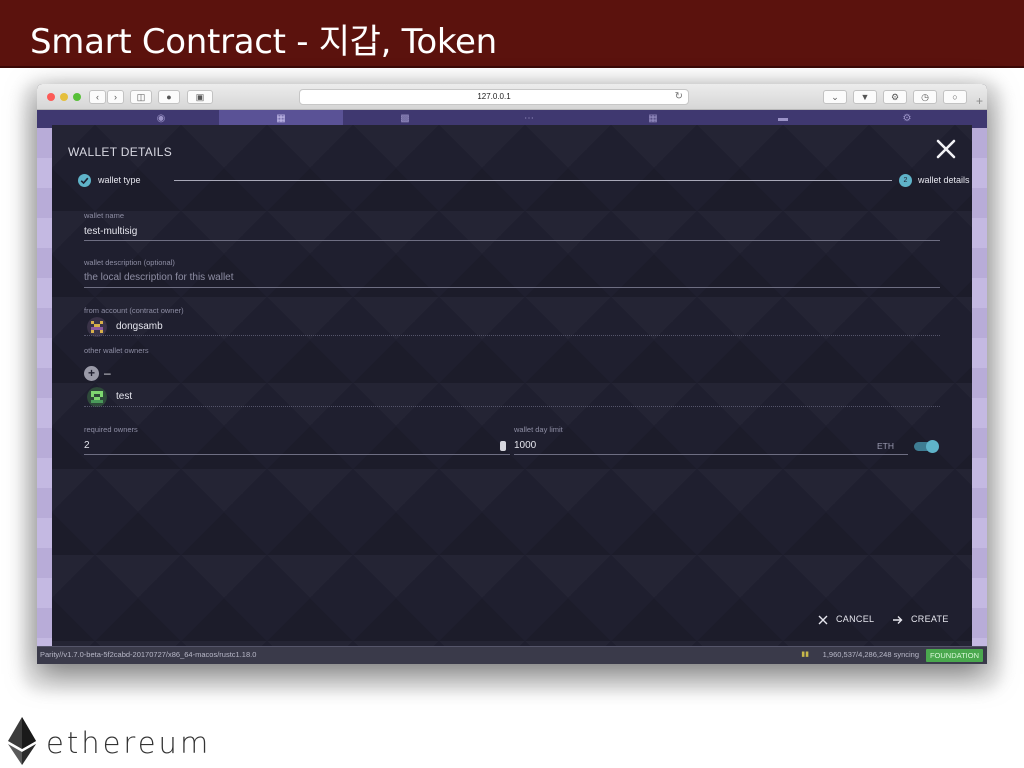 The height and width of the screenshot is (768, 1024). What do you see at coordinates (944, 180) in the screenshot?
I see `step-wallet-details: wallet details` at bounding box center [944, 180].